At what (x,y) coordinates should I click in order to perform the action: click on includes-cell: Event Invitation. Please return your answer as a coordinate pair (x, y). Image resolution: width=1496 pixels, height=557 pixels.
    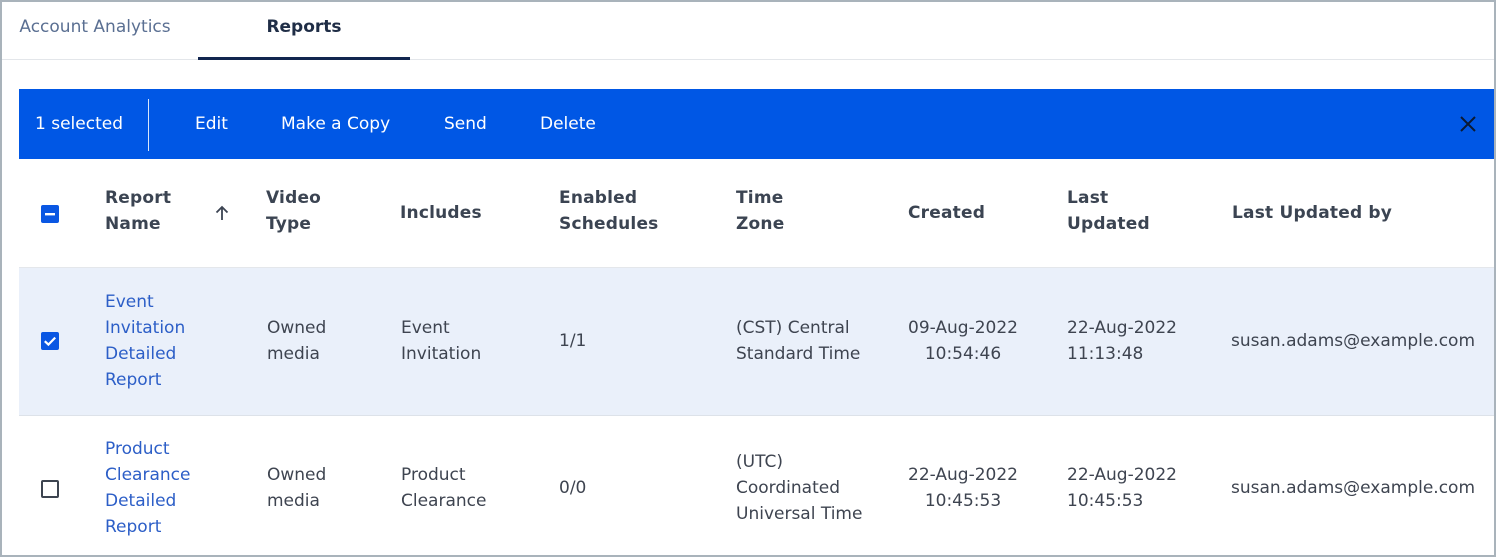
    Looking at the image, I should click on (441, 341).